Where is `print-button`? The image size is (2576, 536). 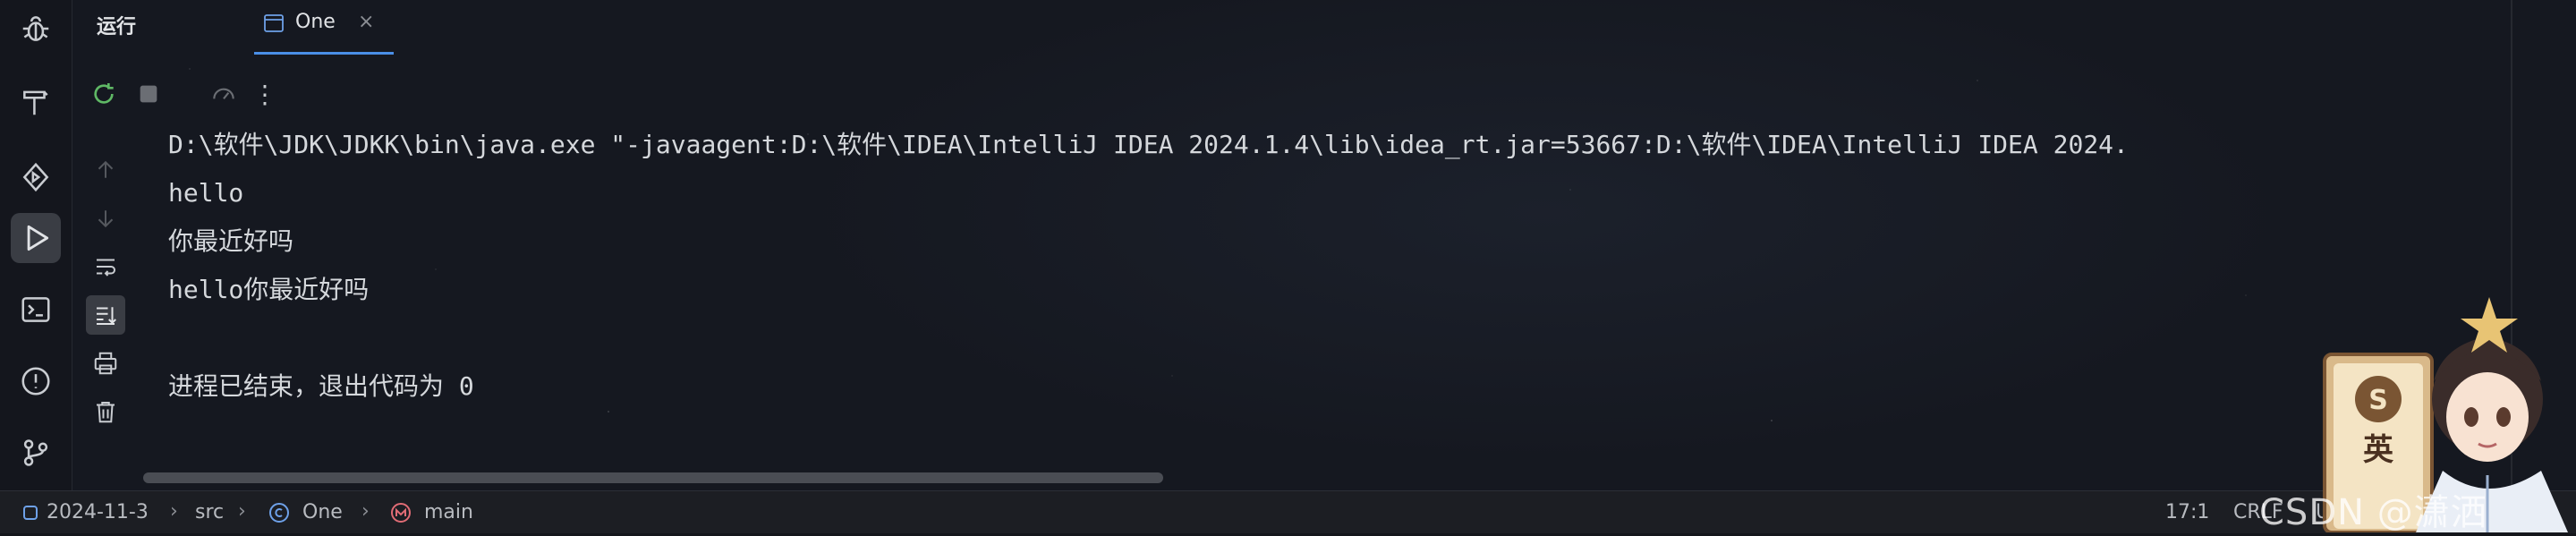 print-button is located at coordinates (105, 363).